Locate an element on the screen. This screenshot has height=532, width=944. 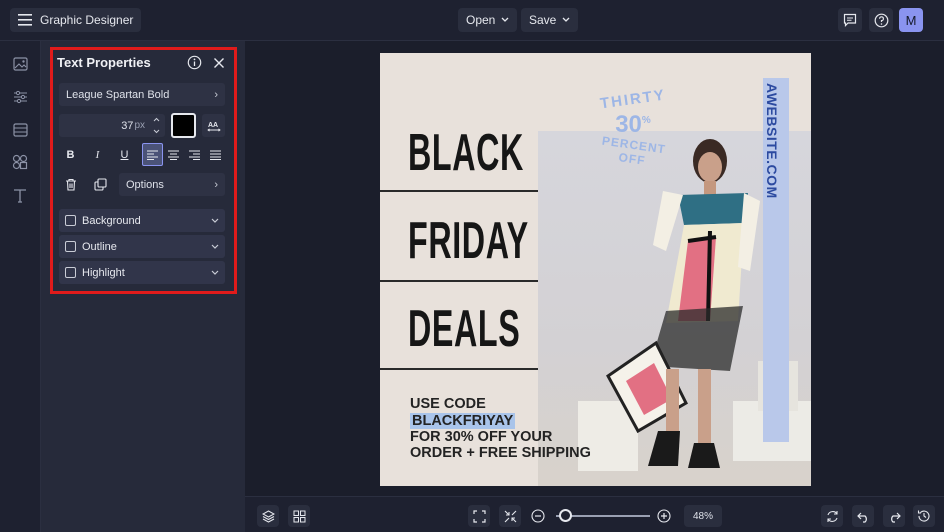
shrink-button is located at coordinates (510, 516).